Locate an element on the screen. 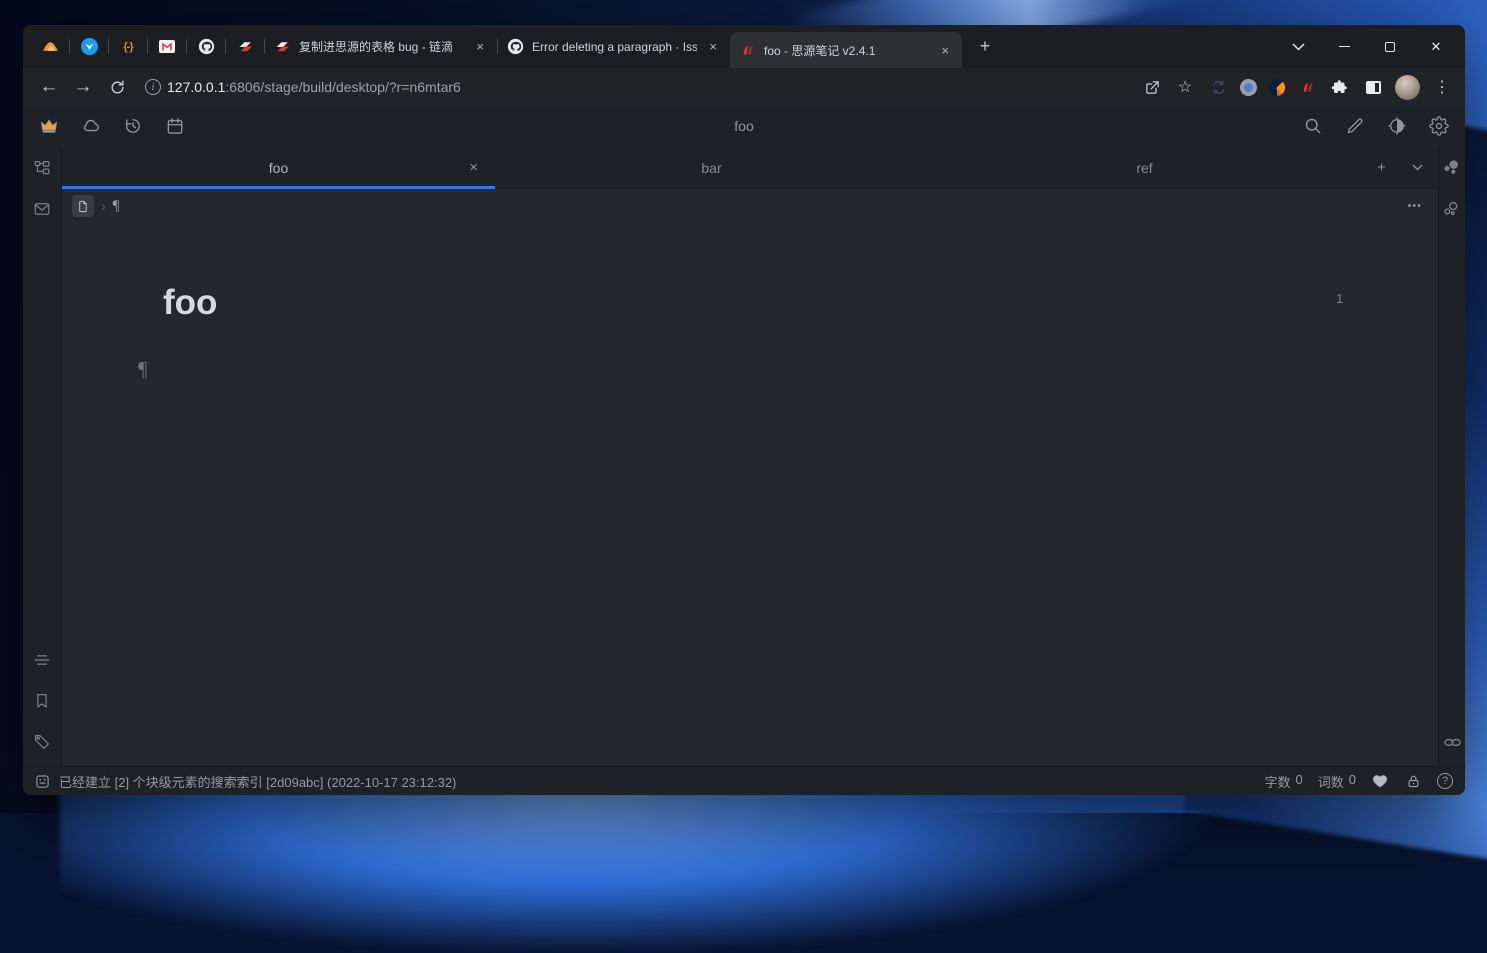 The height and width of the screenshot is (953, 1487). word-count: 词数 0 is located at coordinates (1337, 781).